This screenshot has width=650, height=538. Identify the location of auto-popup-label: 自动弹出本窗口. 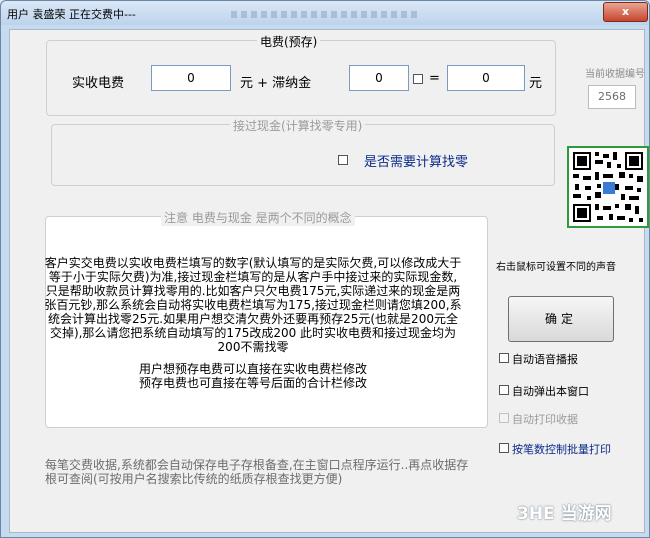
(550, 391).